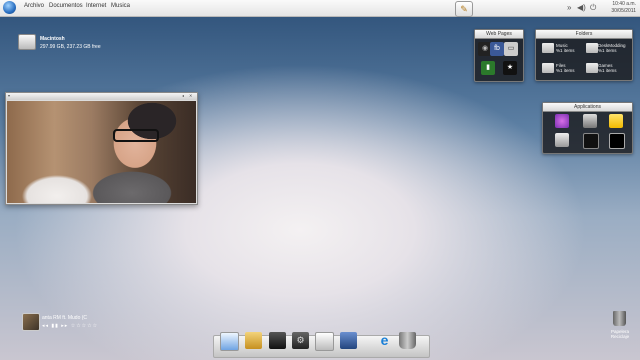  I want to click on mp3-player-icon: ▭, so click(511, 49).